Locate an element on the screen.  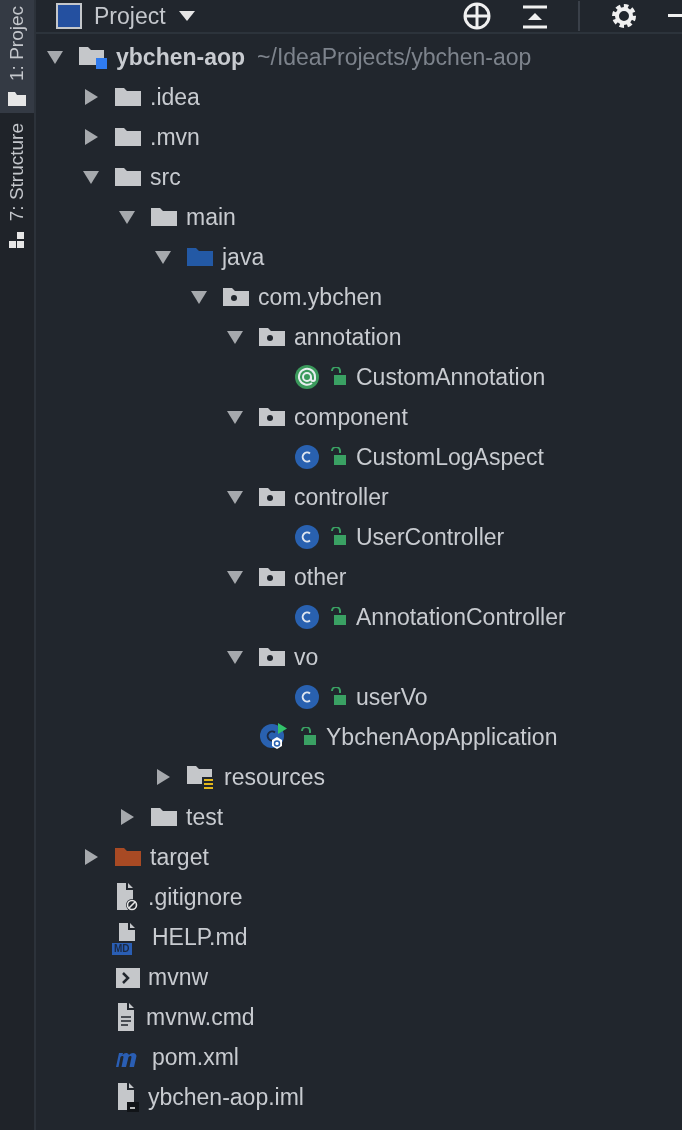
item-name: controller is located at coordinates (341, 497).